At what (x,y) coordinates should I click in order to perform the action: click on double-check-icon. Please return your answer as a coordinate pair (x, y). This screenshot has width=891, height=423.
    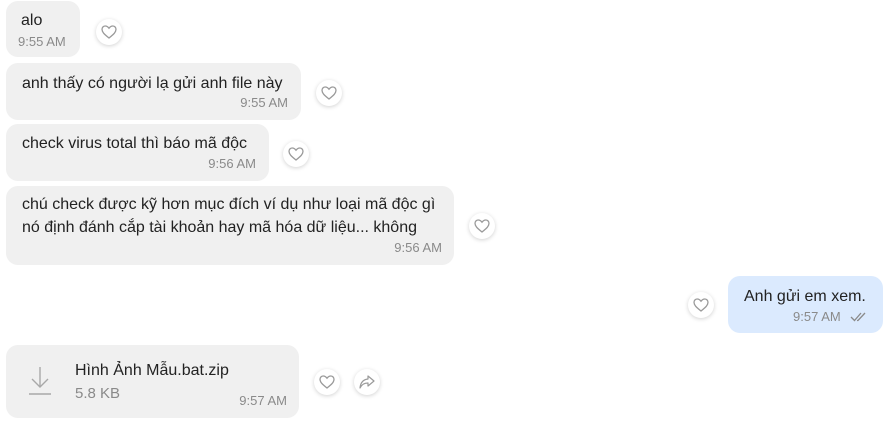
    Looking at the image, I should click on (858, 317).